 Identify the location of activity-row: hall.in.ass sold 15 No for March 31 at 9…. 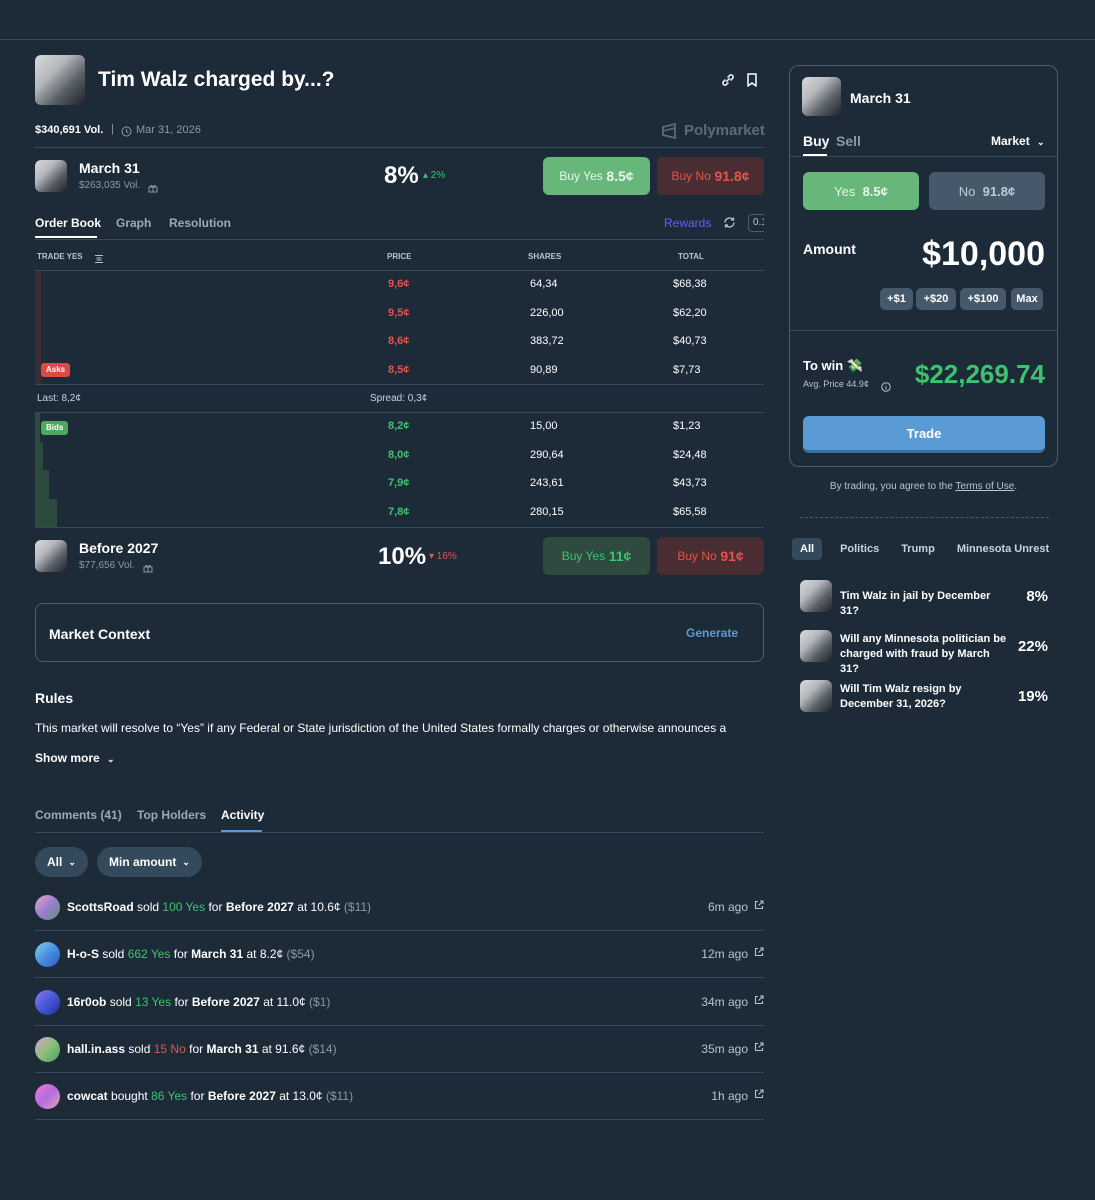
(399, 1049).